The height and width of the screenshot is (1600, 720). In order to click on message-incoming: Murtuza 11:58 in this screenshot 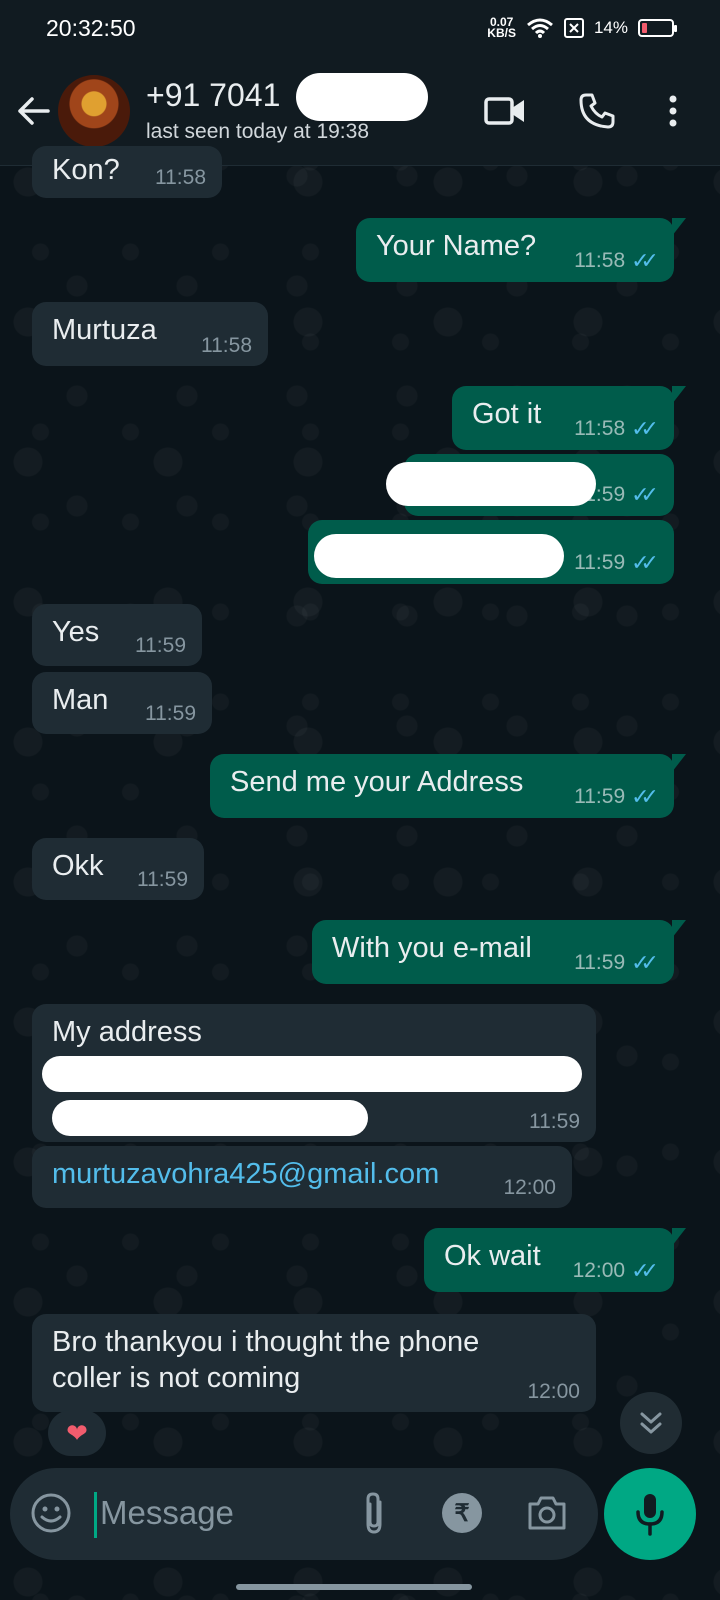, I will do `click(150, 334)`.